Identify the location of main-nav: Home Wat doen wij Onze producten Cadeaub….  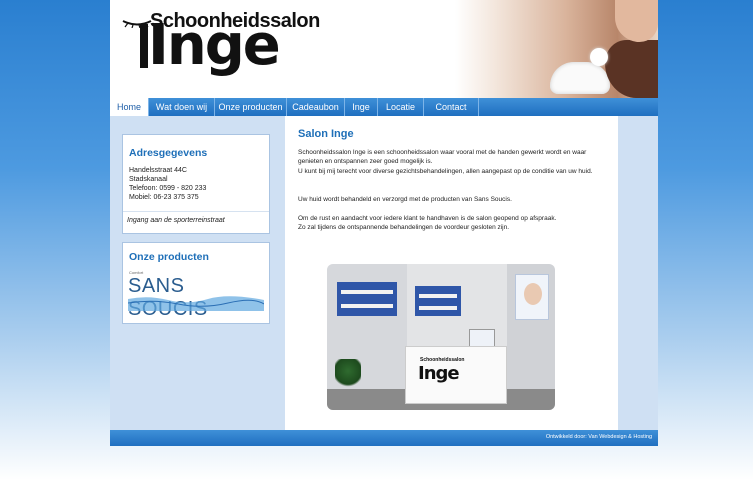
(384, 107).